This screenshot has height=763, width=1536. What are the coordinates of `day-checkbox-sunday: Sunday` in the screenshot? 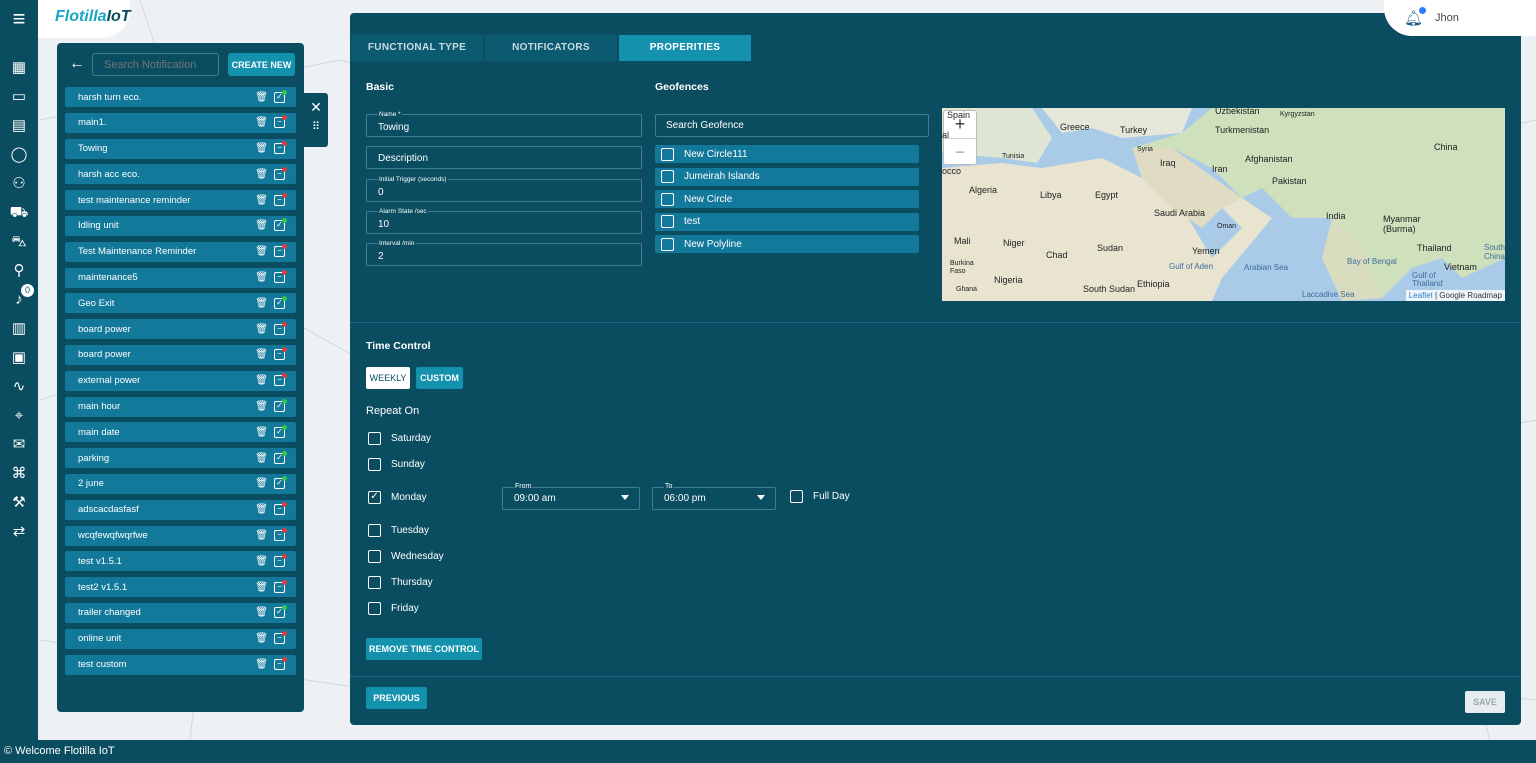 It's located at (396, 464).